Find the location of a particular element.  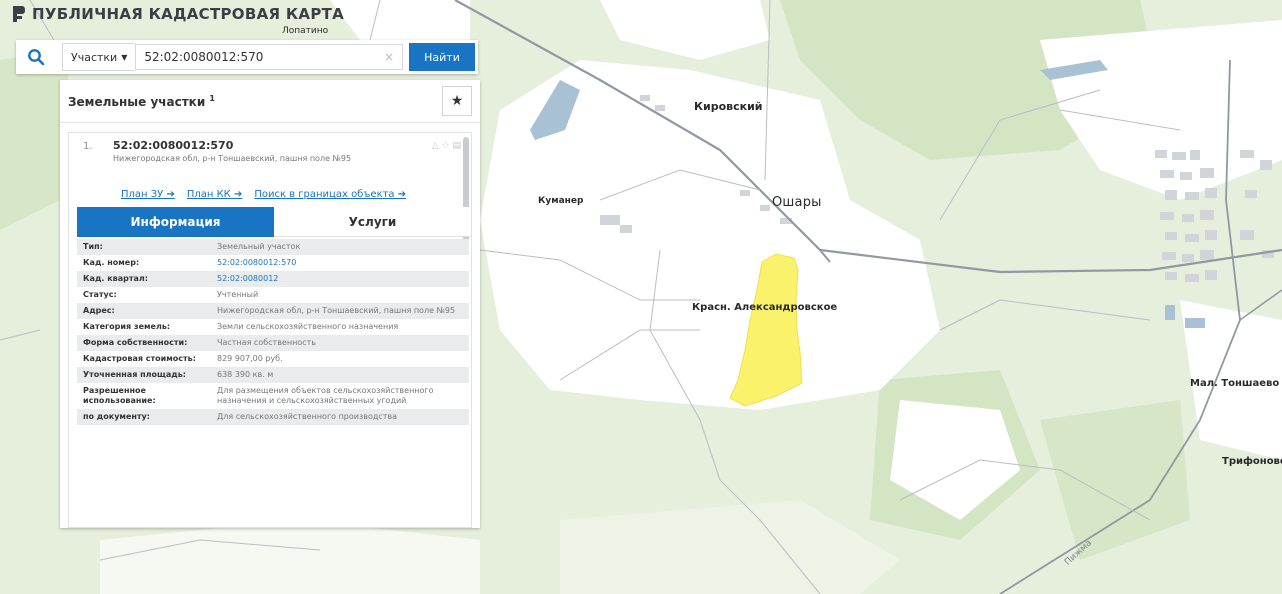

map-label-trifonovo: Трифоново is located at coordinates (1252, 461).